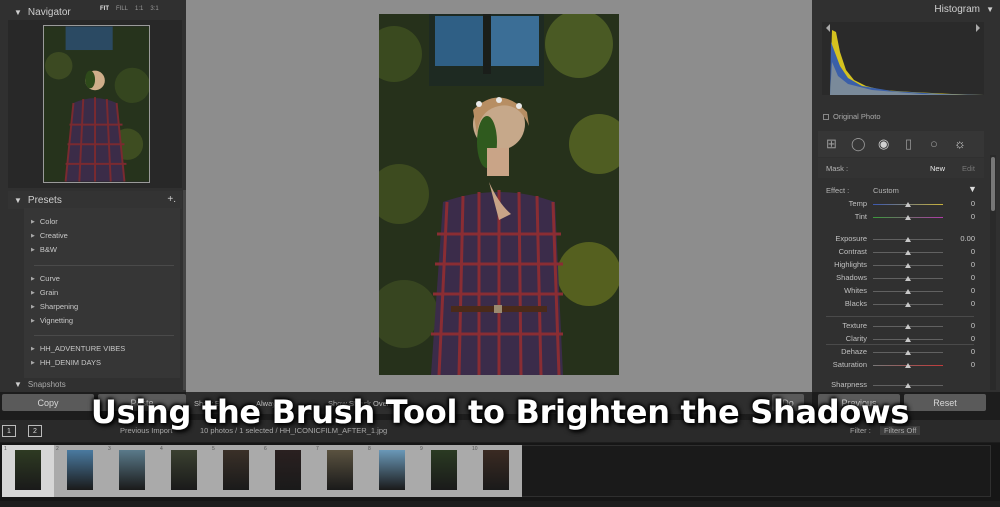 The image size is (1000, 507). Describe the element at coordinates (908, 239) in the screenshot. I see `slider-handle-exposure` at that location.